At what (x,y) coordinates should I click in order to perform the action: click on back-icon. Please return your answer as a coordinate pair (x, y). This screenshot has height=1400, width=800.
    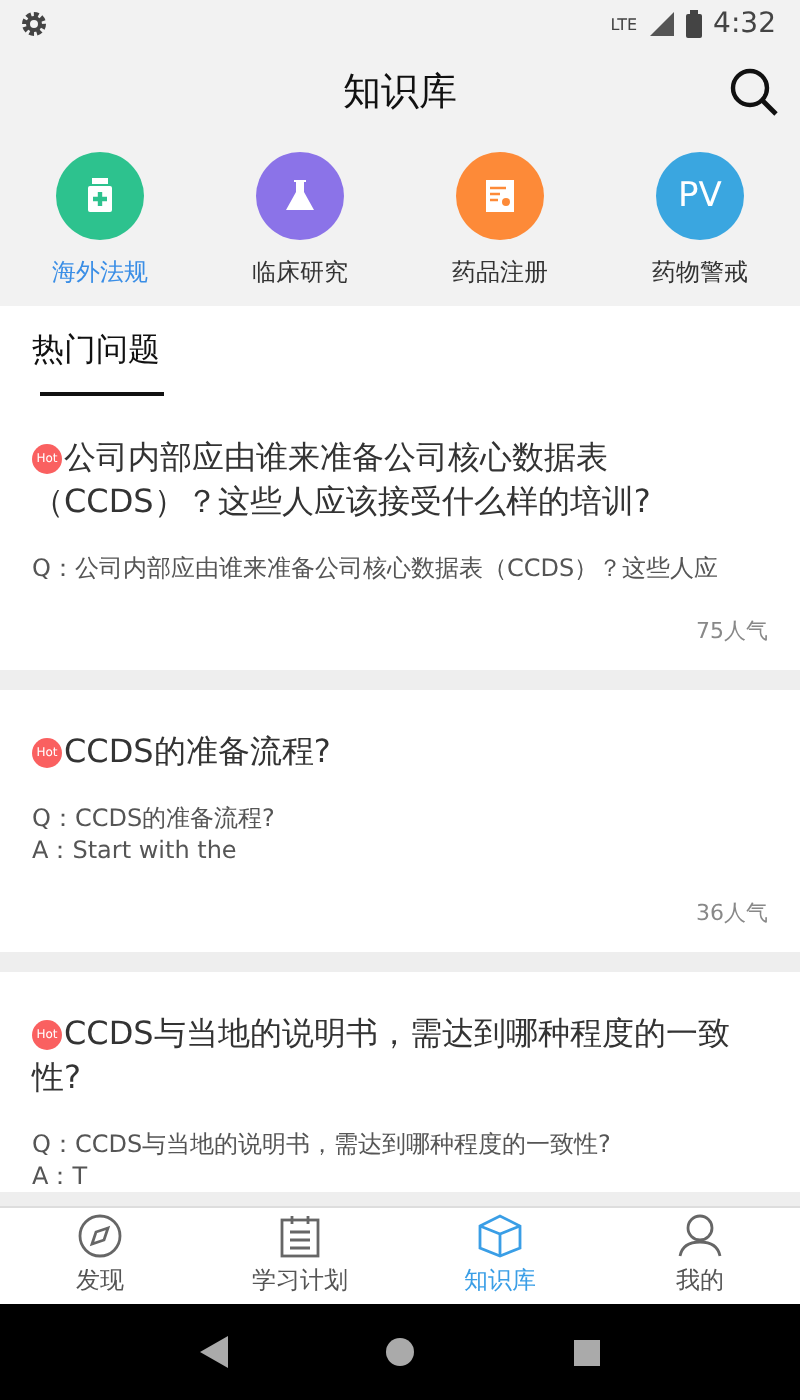
    Looking at the image, I should click on (213, 1352).